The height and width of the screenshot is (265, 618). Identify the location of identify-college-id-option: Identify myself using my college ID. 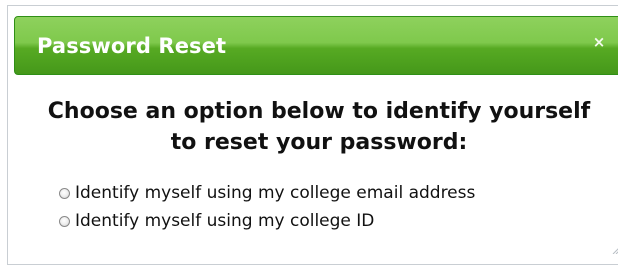
(216, 221).